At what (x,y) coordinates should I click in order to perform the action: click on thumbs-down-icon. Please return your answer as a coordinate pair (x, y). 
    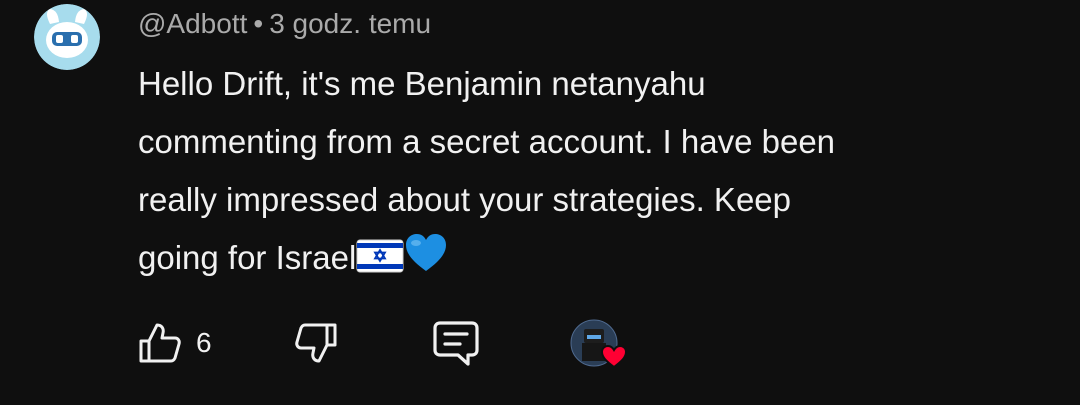
    Looking at the image, I should click on (316, 343).